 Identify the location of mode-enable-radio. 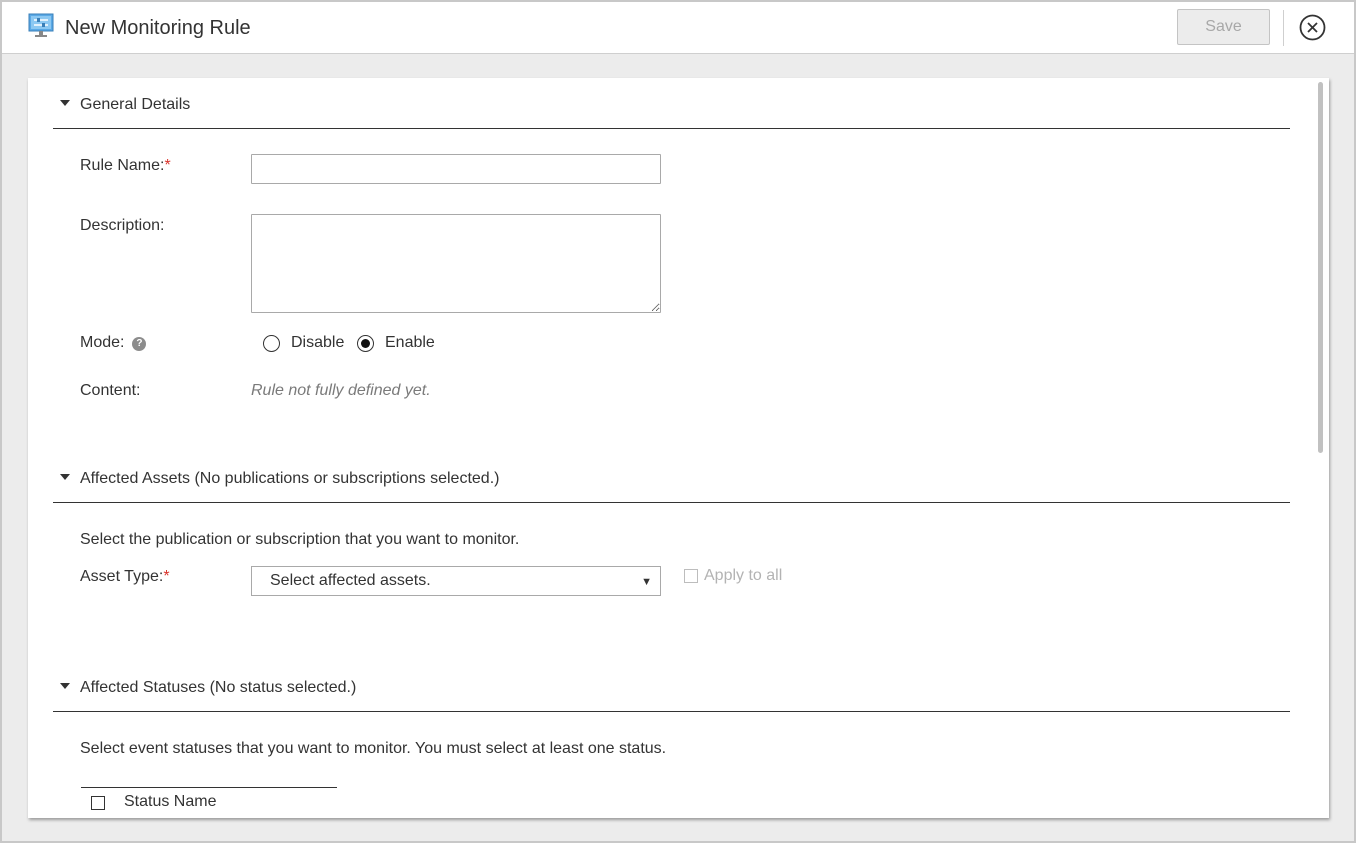
(365, 343).